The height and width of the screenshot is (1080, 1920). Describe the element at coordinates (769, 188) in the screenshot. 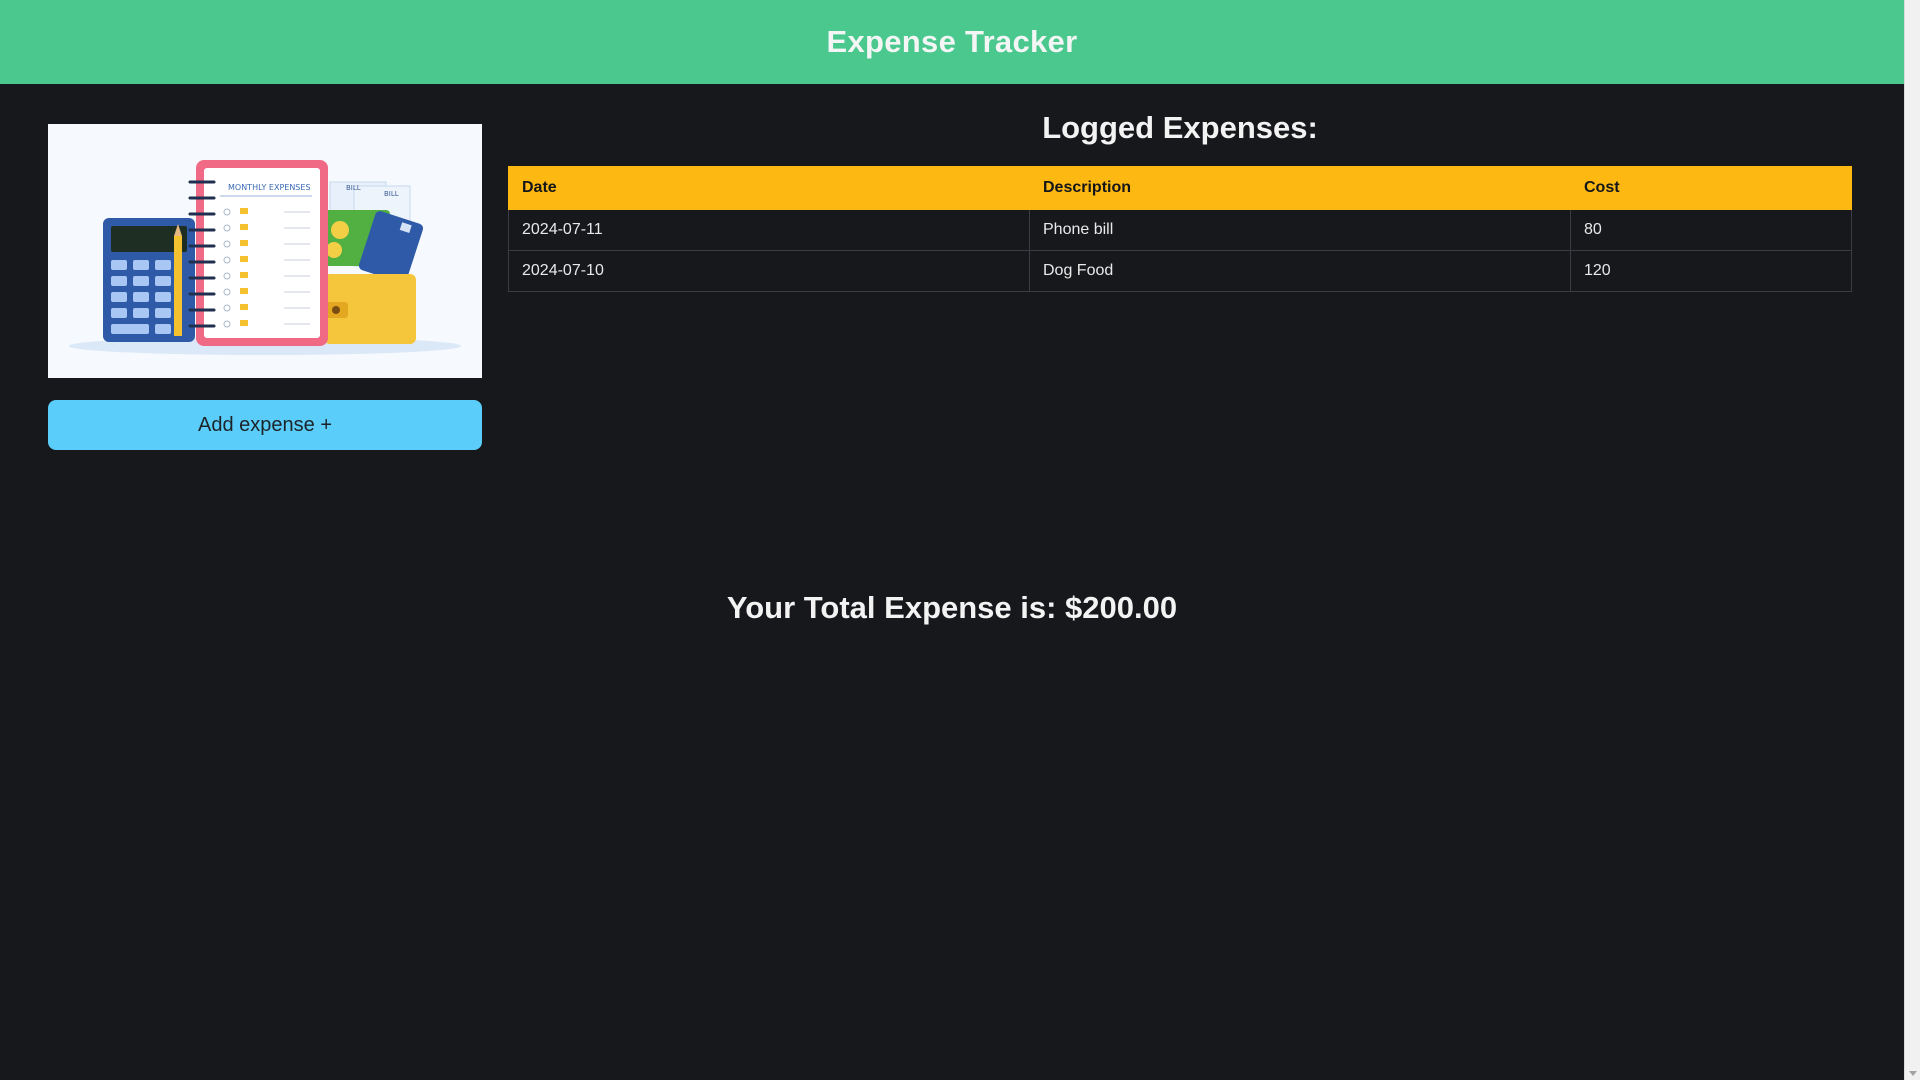

I see `column-header-date: Date` at that location.